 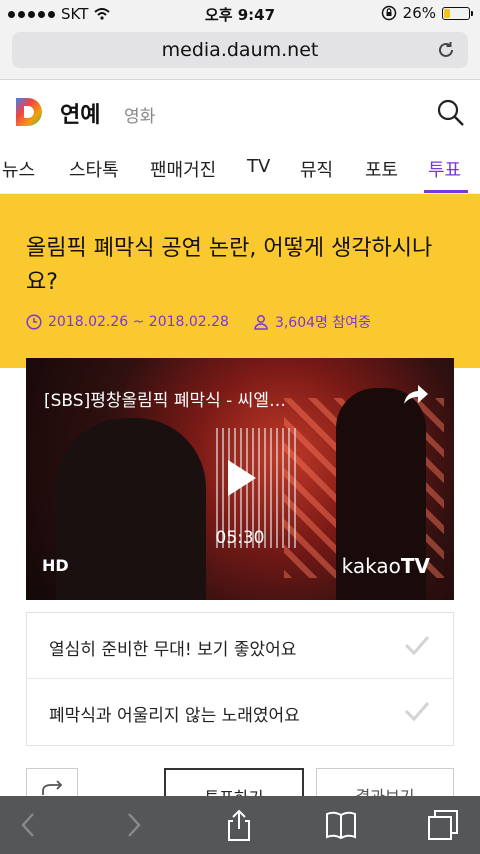 What do you see at coordinates (258, 166) in the screenshot?
I see `tab-tv: TV` at bounding box center [258, 166].